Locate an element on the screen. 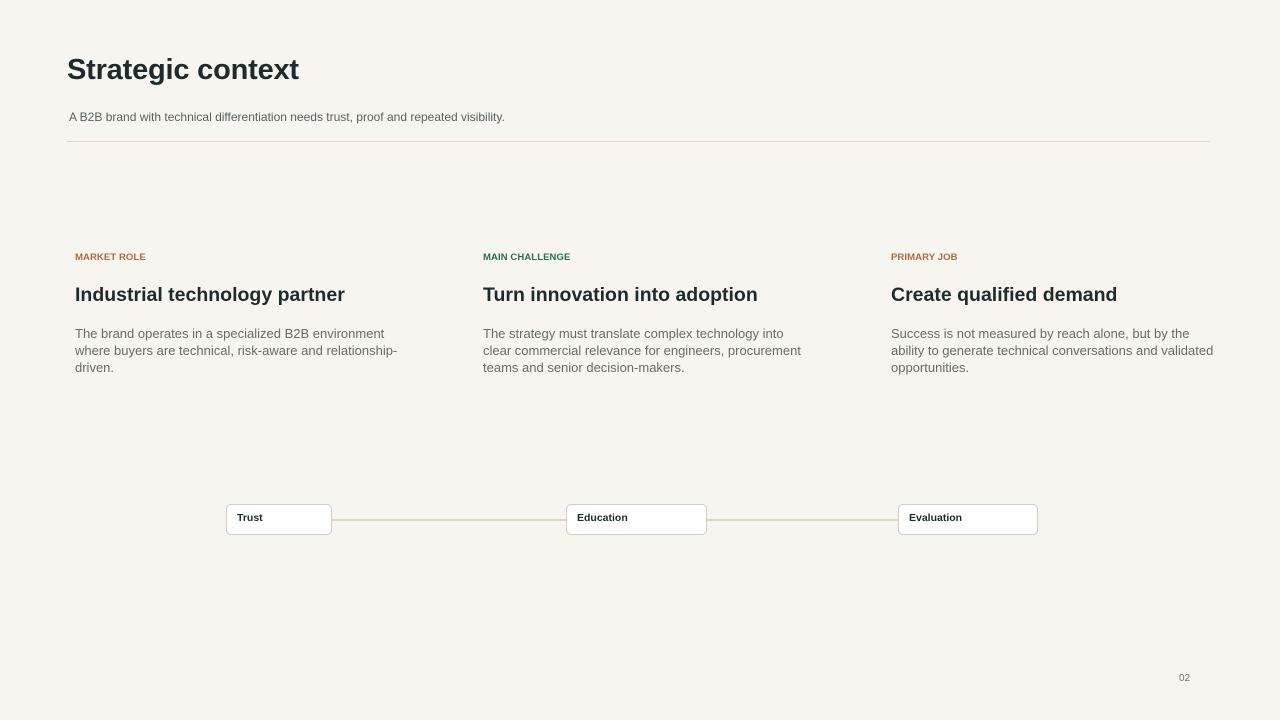 This screenshot has height=720, width=1280. column-heading: Turn innovation into adoption is located at coordinates (620, 295).